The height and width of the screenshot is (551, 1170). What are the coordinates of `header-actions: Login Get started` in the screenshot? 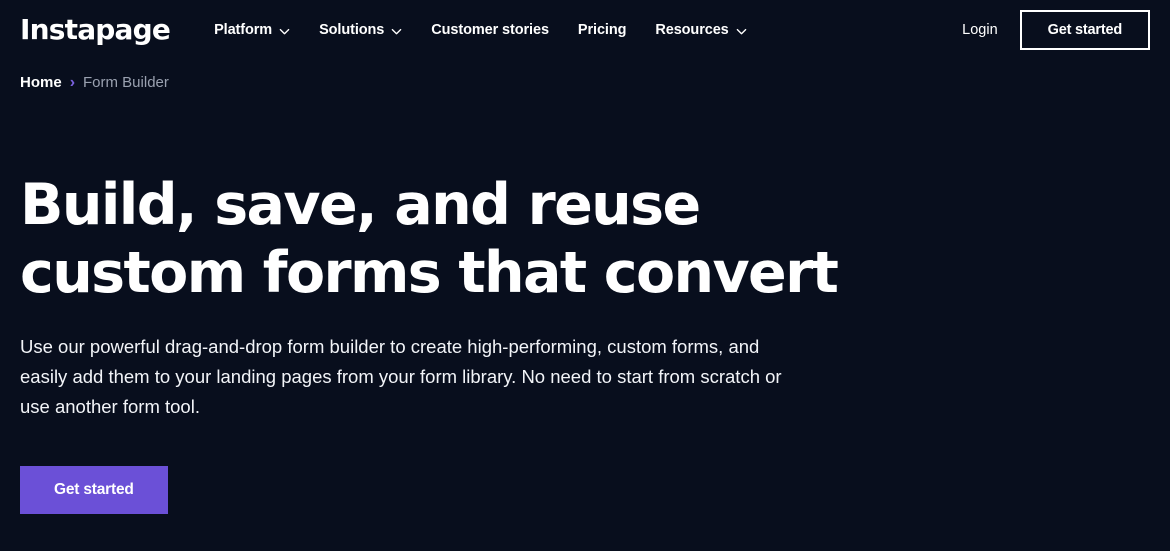 It's located at (1056, 30).